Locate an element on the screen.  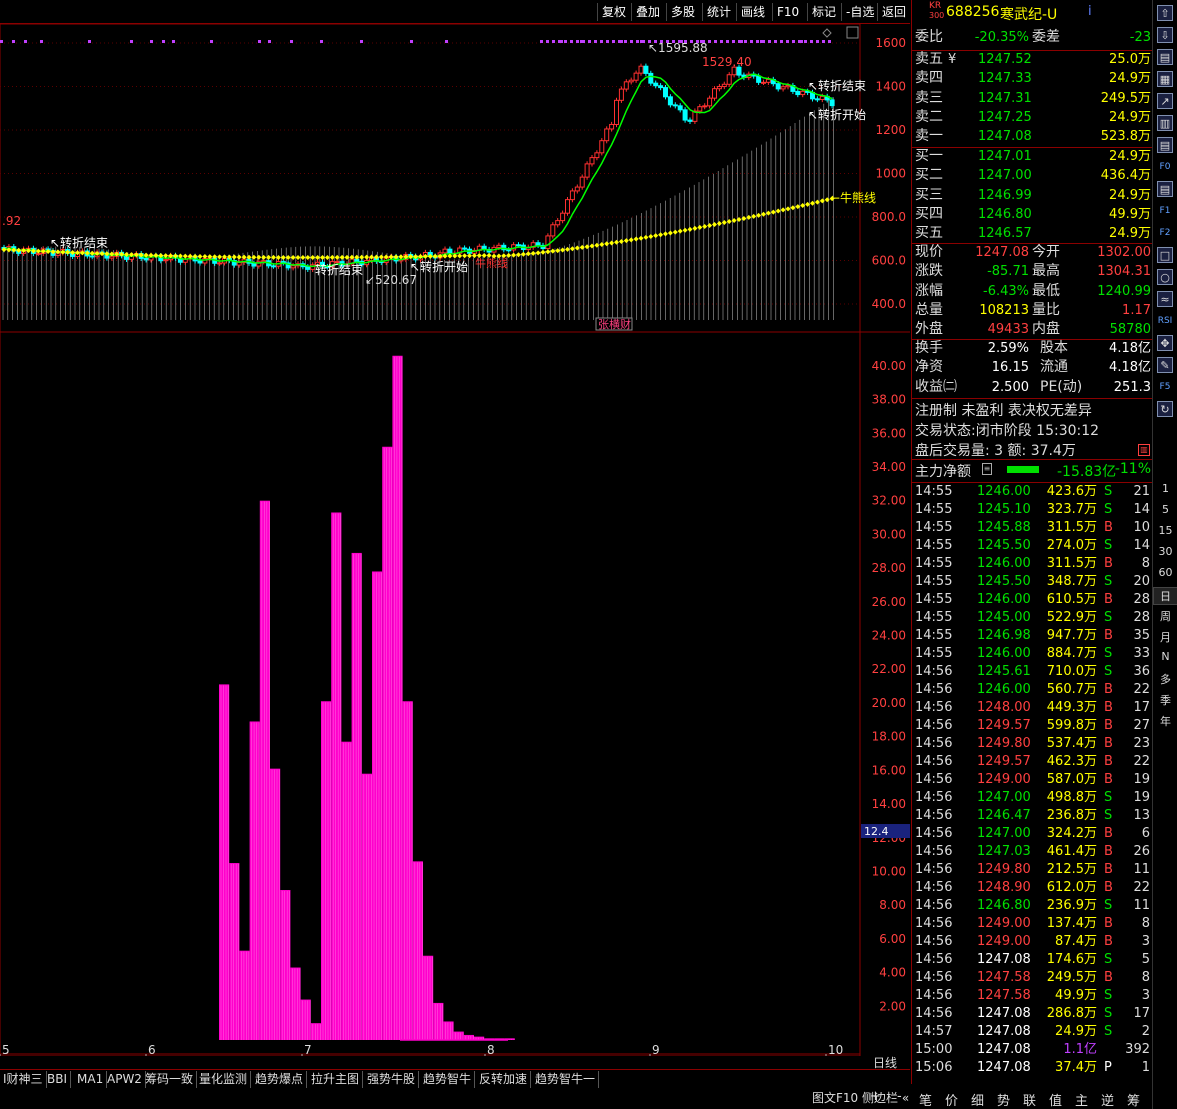
sidebar-toggle: 侧边栏 « is located at coordinates (885, 1097).